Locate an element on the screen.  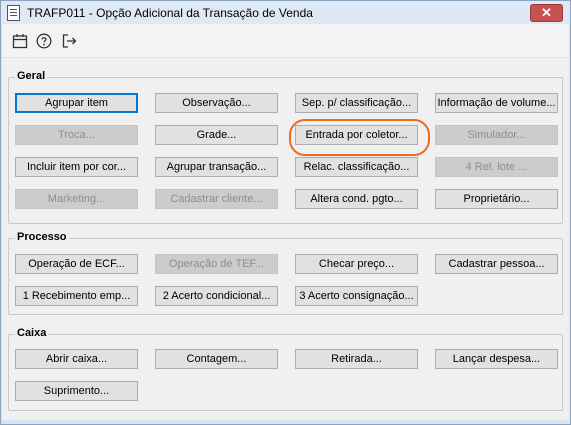
calendar-icon is located at coordinates (20, 41).